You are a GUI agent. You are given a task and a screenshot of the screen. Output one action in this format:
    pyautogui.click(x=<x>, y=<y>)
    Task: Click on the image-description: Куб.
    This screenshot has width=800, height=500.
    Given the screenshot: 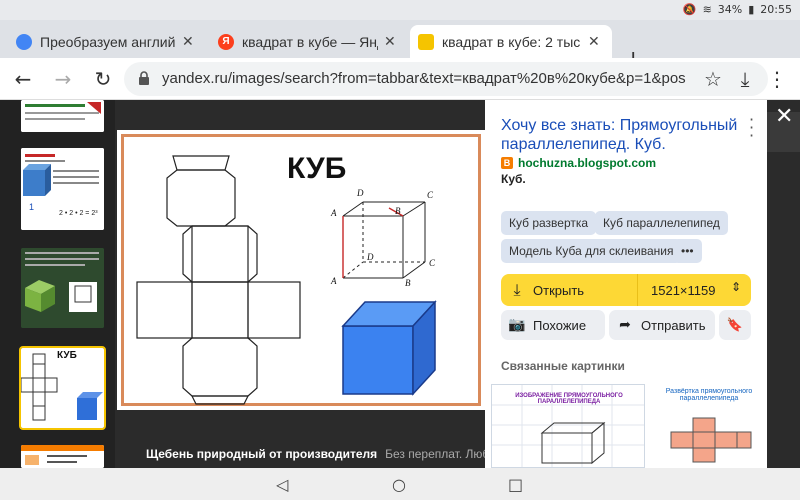 What is the action you would take?
    pyautogui.click(x=513, y=179)
    